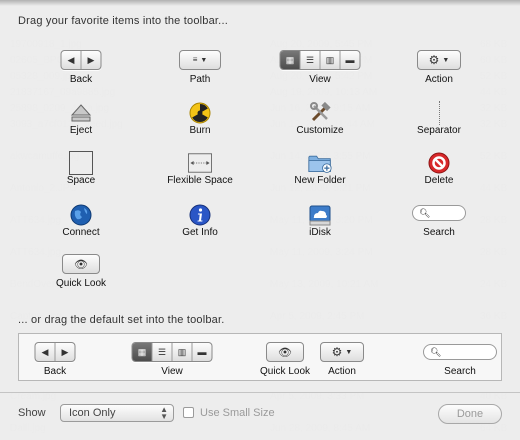  I want to click on toolbar-item-idisk: iDisk, so click(320, 223).